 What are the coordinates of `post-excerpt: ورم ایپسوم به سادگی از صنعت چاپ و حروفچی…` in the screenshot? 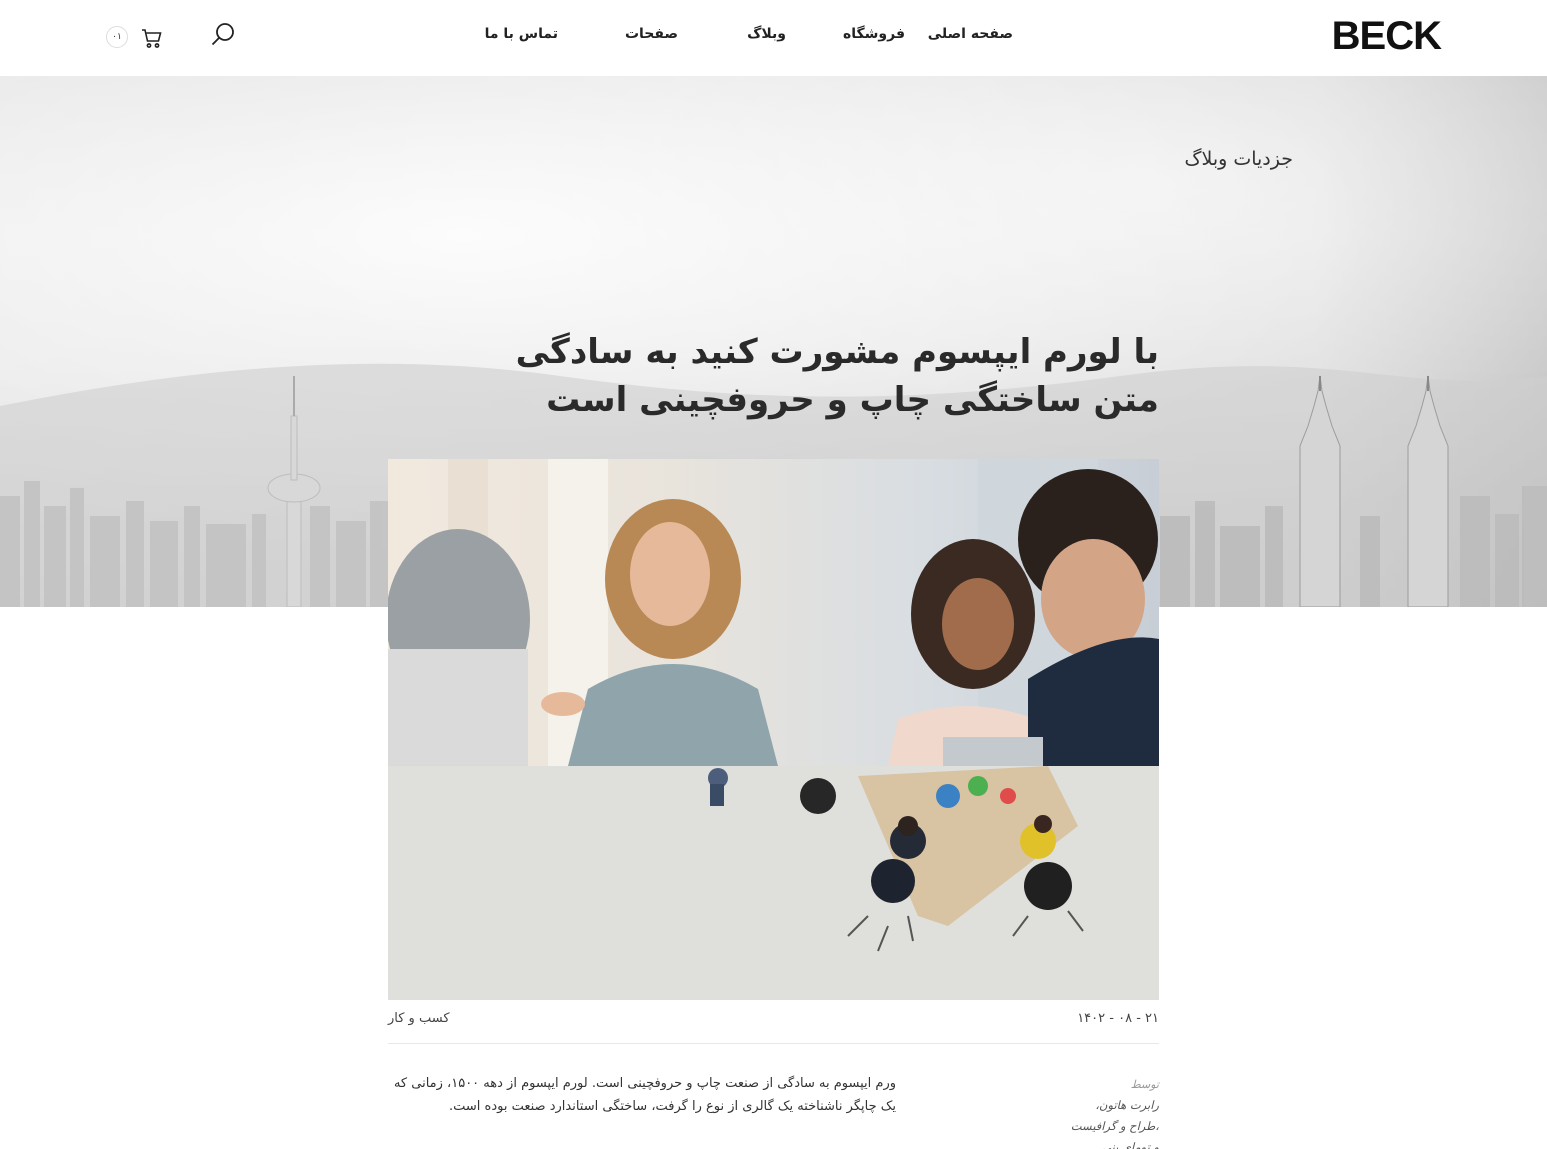 It's located at (644, 1095).